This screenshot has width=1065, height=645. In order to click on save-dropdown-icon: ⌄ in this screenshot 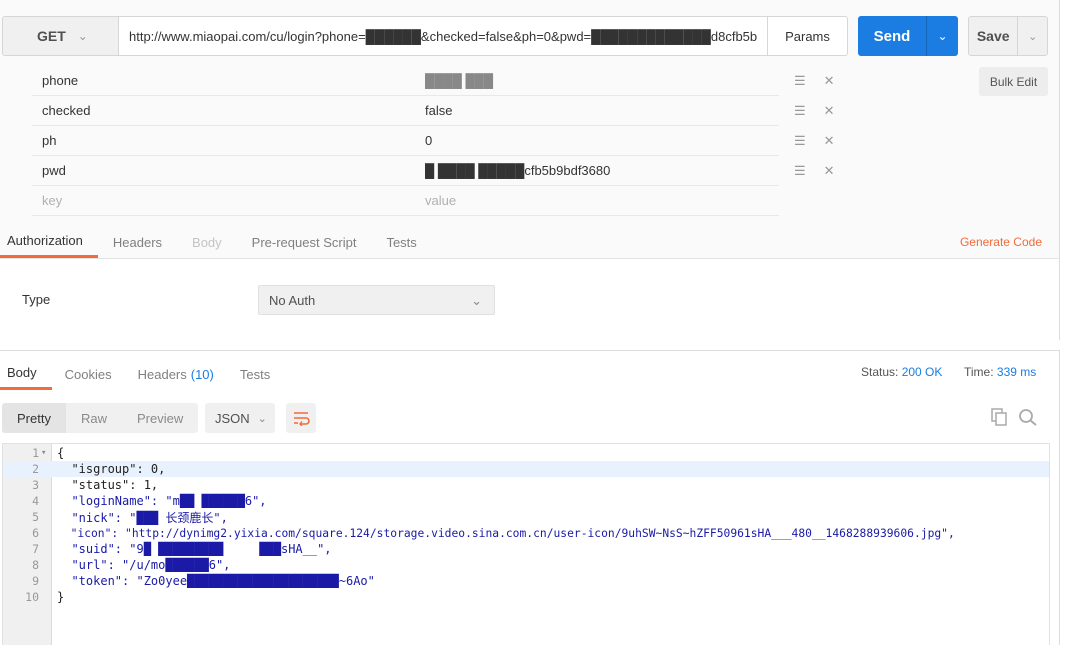, I will do `click(1032, 36)`.